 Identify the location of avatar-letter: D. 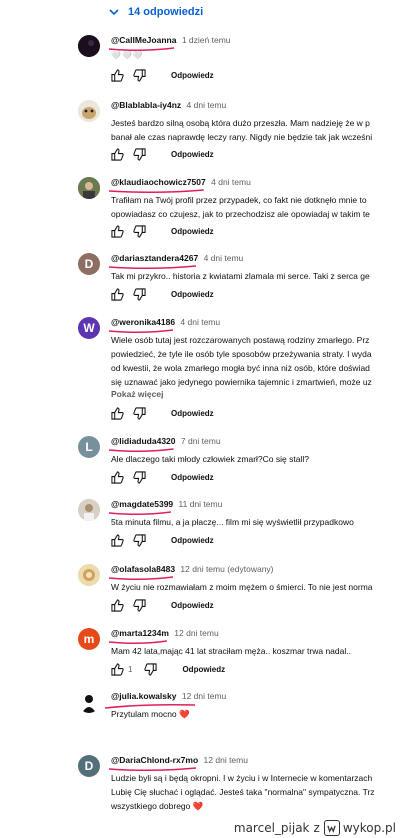
(89, 766).